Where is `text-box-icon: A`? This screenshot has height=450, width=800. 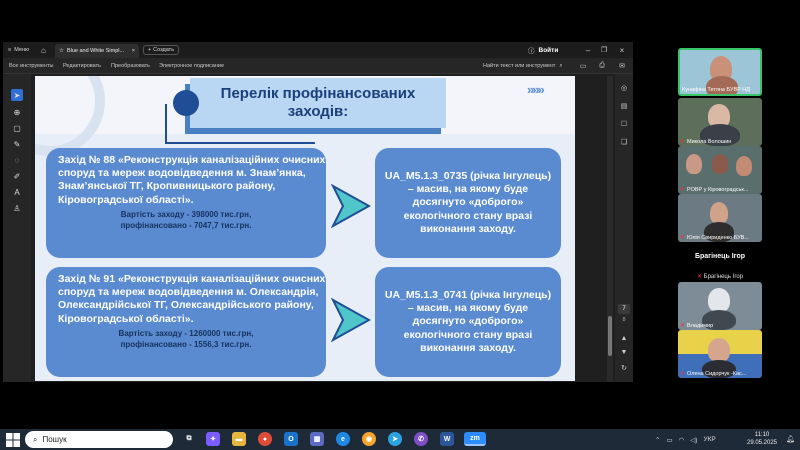
text-box-icon: A is located at coordinates (17, 192).